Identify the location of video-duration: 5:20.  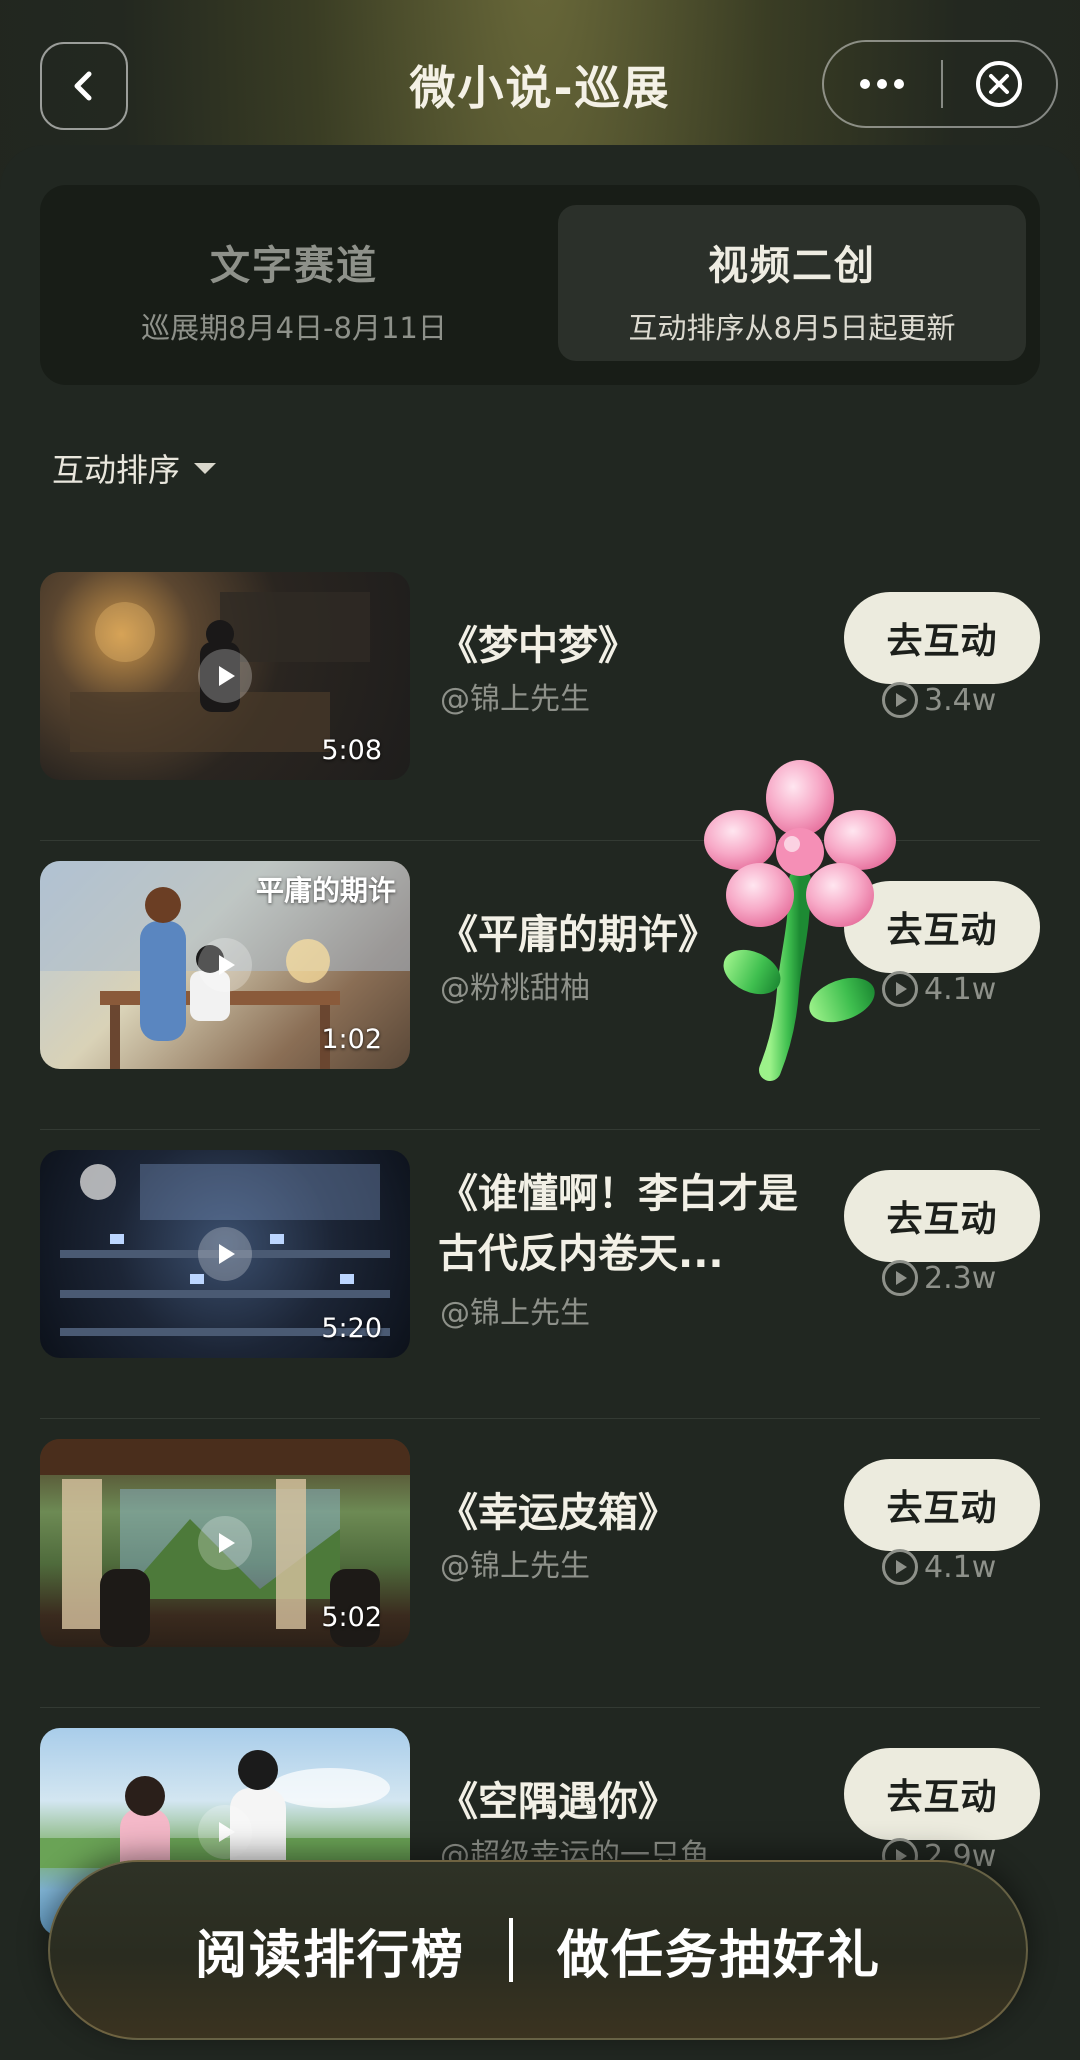
(351, 1328).